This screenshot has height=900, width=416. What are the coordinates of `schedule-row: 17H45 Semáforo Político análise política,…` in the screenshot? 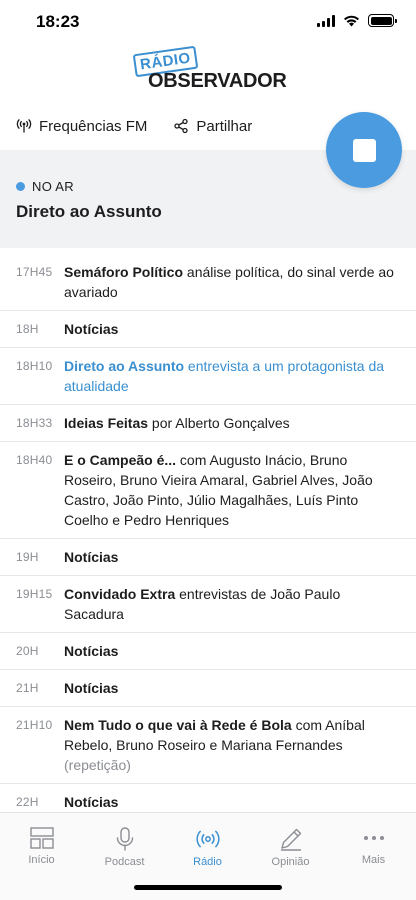 It's located at (208, 282).